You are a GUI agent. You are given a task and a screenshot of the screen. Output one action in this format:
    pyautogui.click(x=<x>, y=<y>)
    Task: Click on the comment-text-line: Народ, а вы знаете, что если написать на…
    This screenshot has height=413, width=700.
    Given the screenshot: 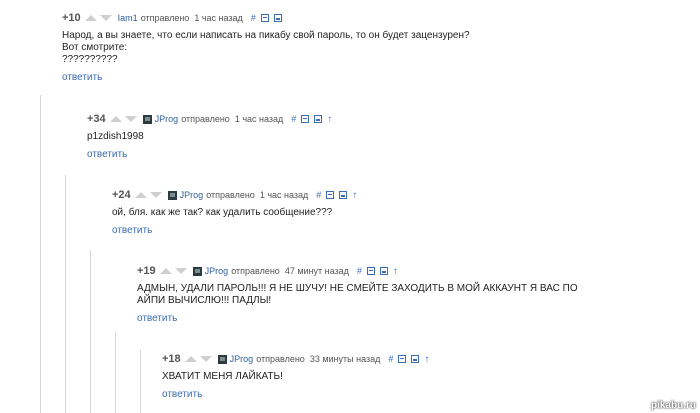 What is the action you would take?
    pyautogui.click(x=266, y=35)
    